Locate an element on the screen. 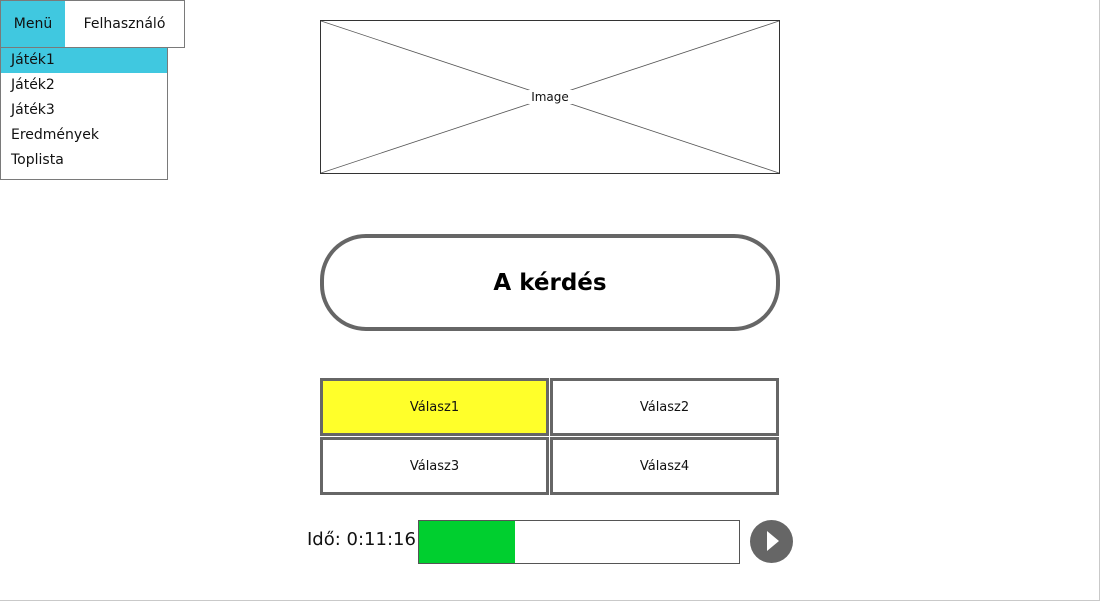  question-text: A kérdés is located at coordinates (550, 282).